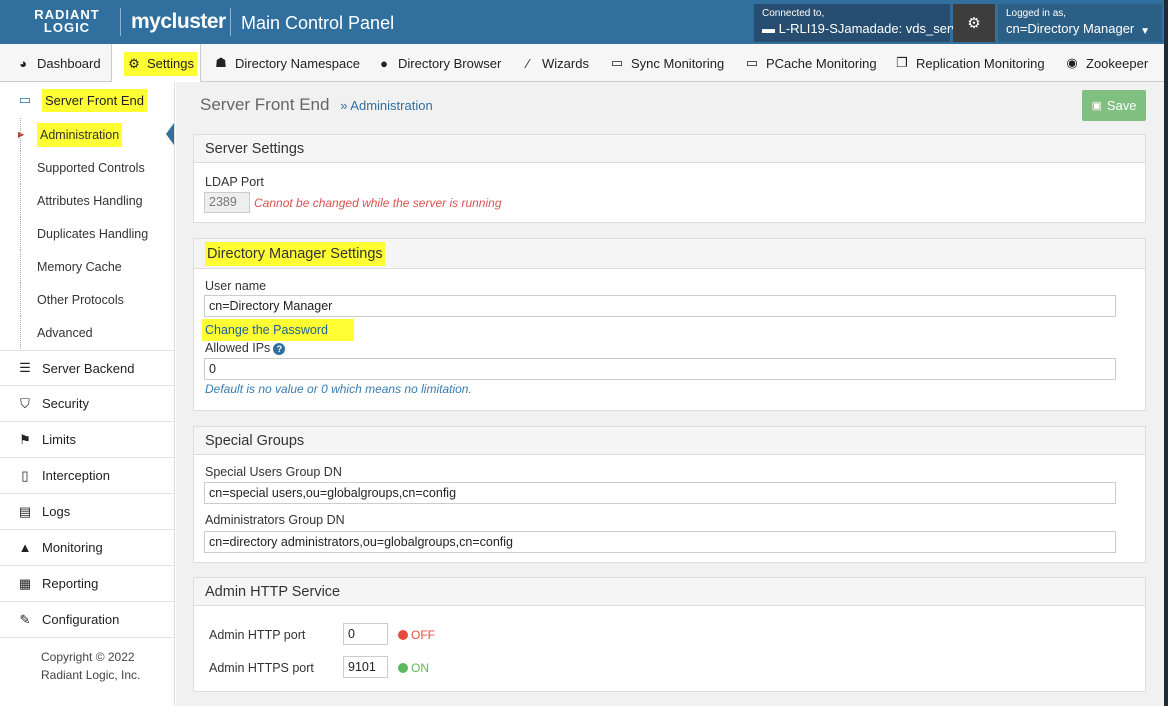 This screenshot has height=706, width=1168. Describe the element at coordinates (65, 332) in the screenshot. I see `sidebar-item-label: Advanced` at that location.